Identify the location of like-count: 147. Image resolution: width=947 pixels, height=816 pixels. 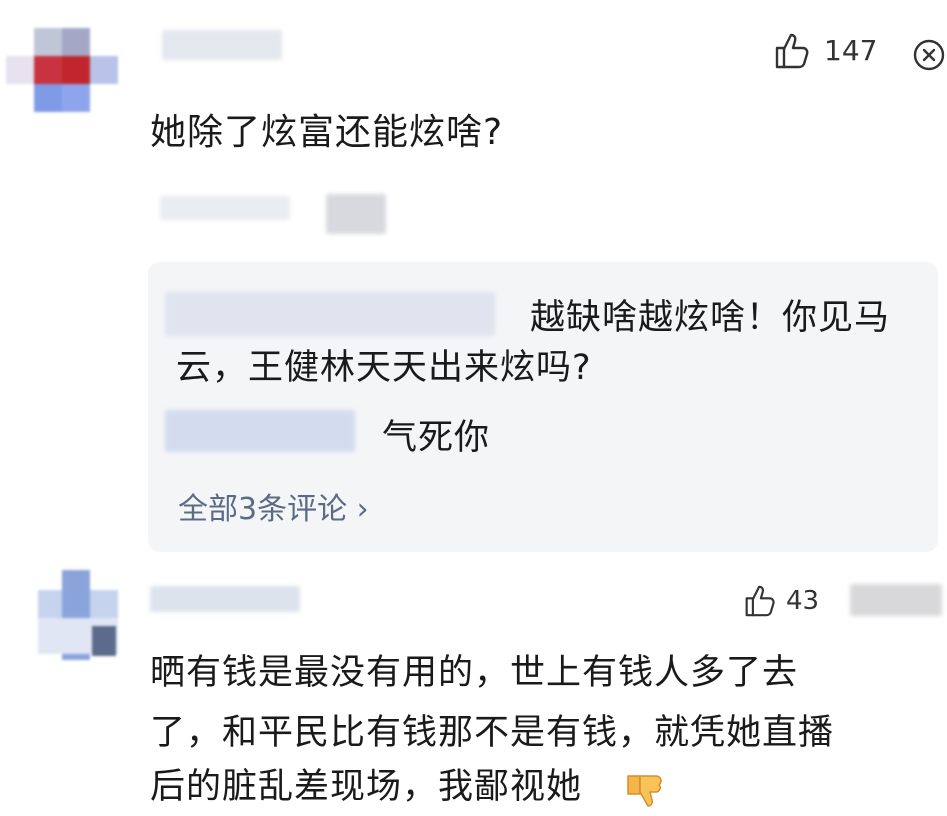
(851, 50).